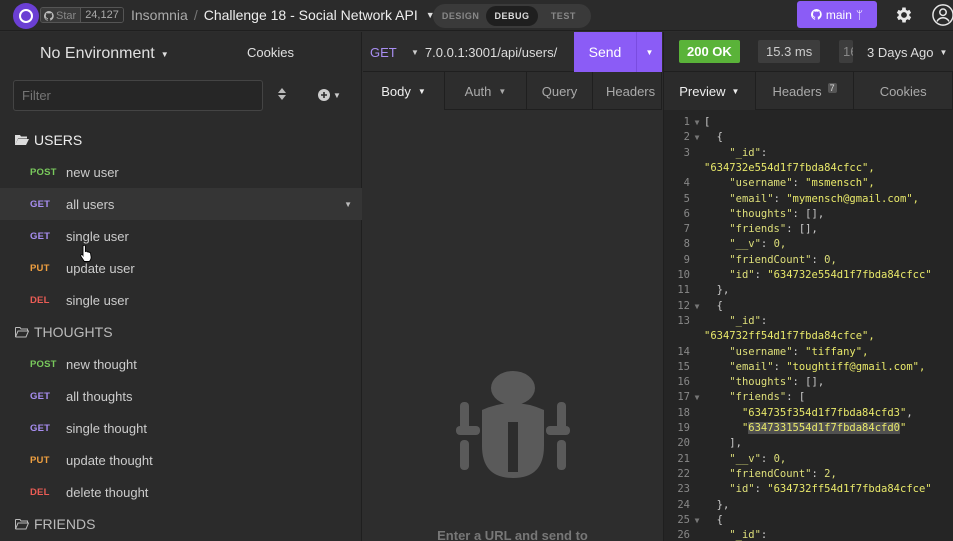  What do you see at coordinates (618, 52) in the screenshot?
I see `send-button: Send ▼` at bounding box center [618, 52].